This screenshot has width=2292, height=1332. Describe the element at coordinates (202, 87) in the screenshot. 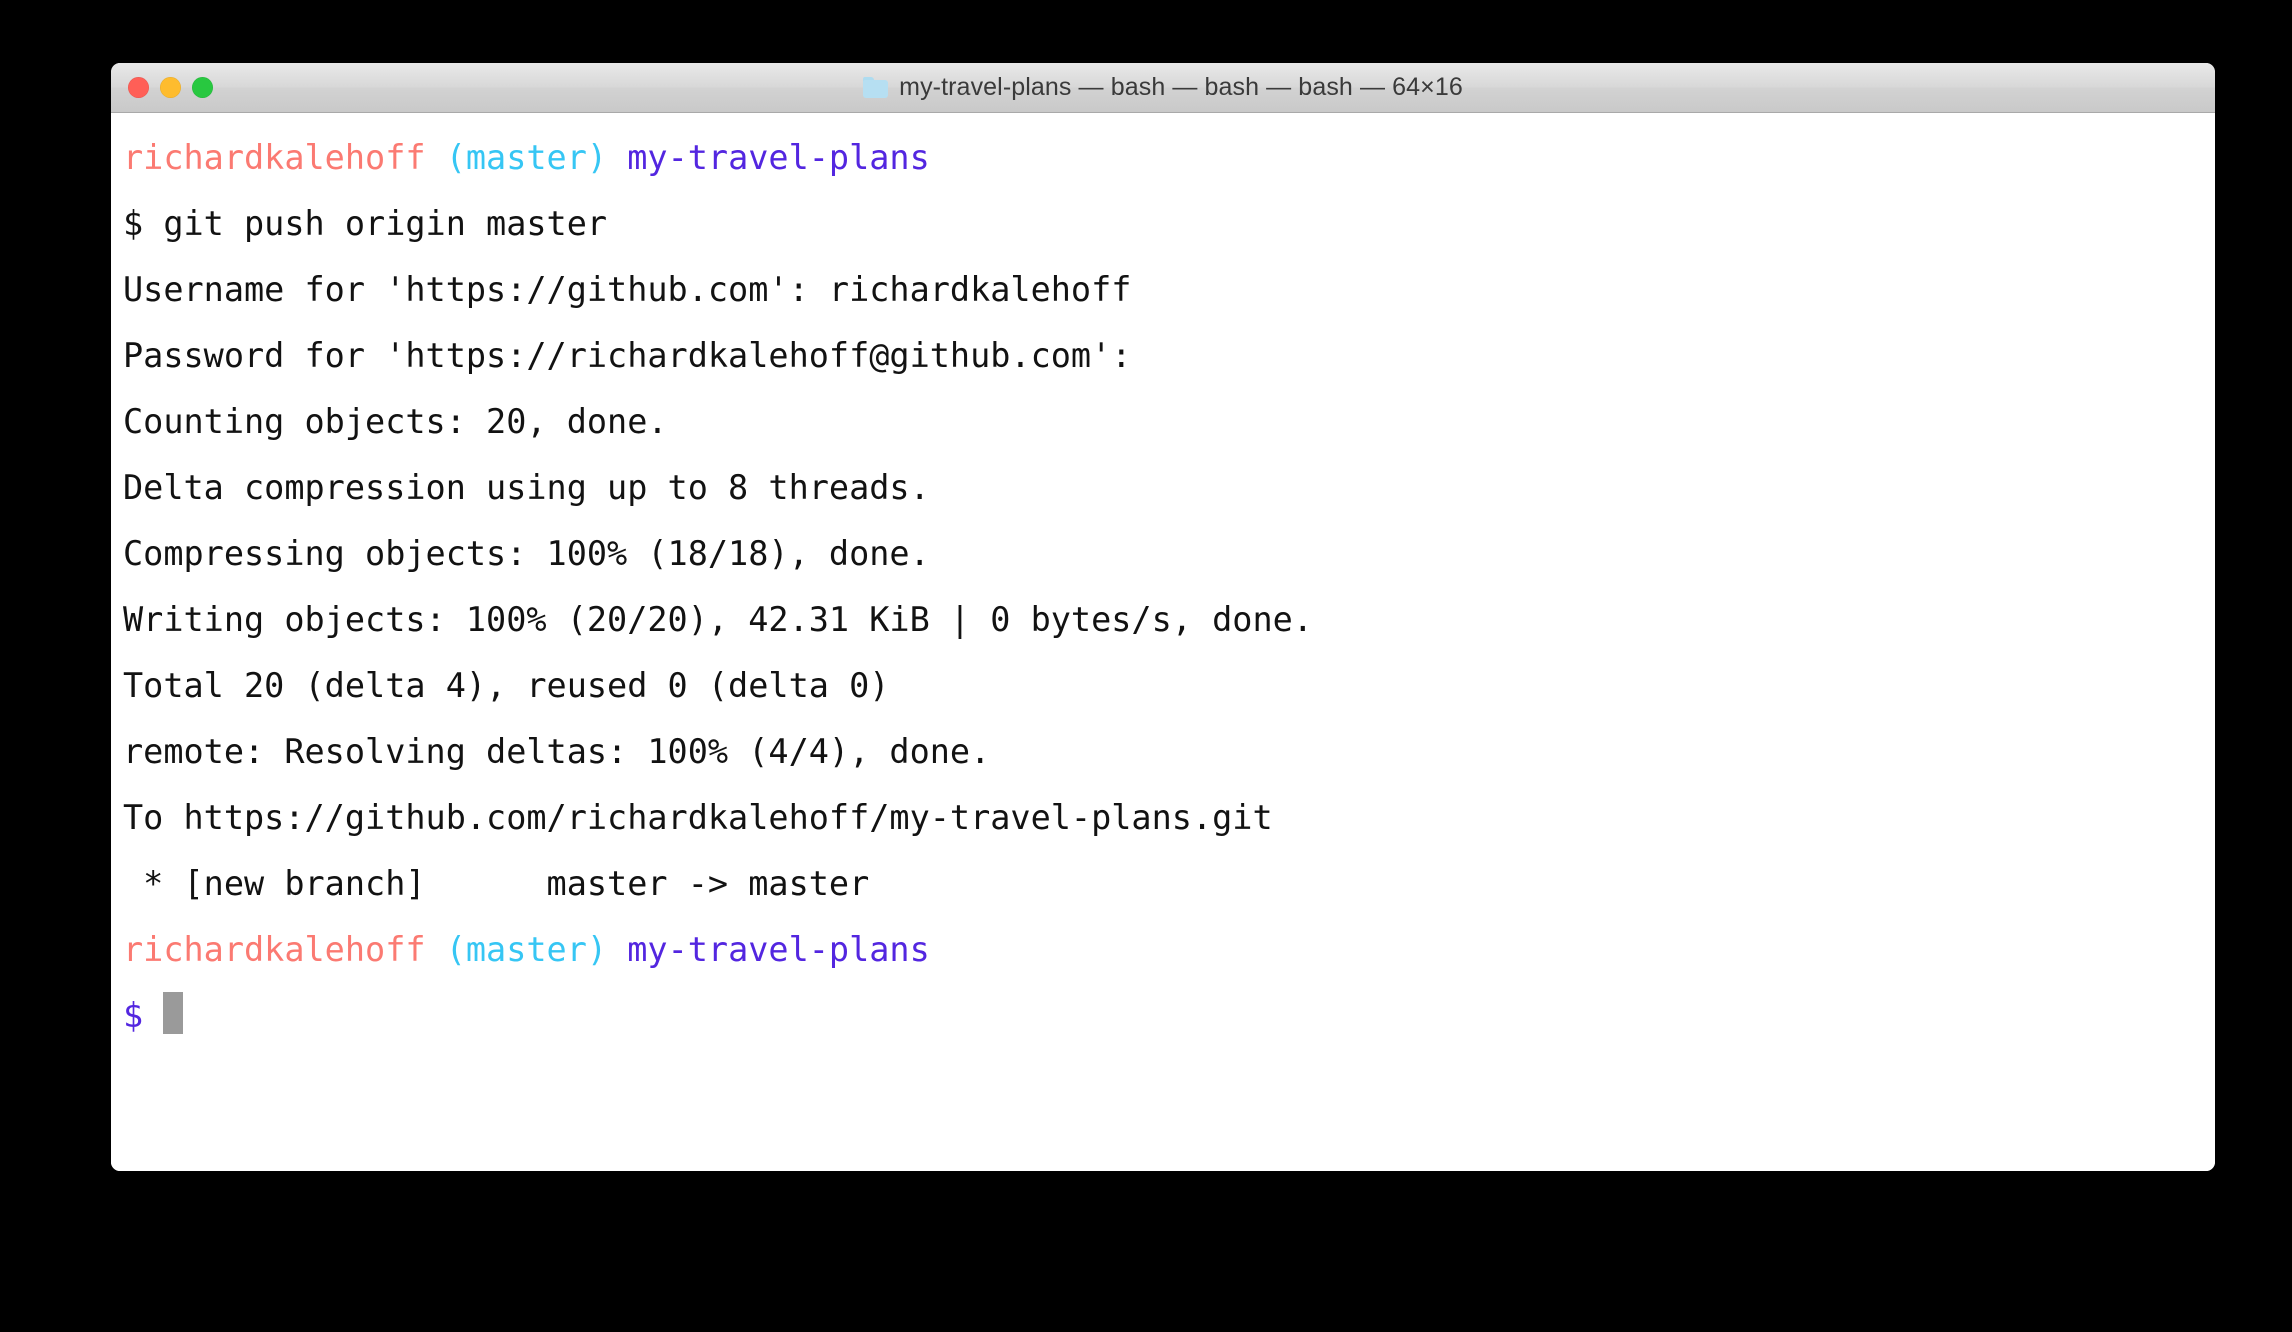

I see `zoom-button-icon` at that location.